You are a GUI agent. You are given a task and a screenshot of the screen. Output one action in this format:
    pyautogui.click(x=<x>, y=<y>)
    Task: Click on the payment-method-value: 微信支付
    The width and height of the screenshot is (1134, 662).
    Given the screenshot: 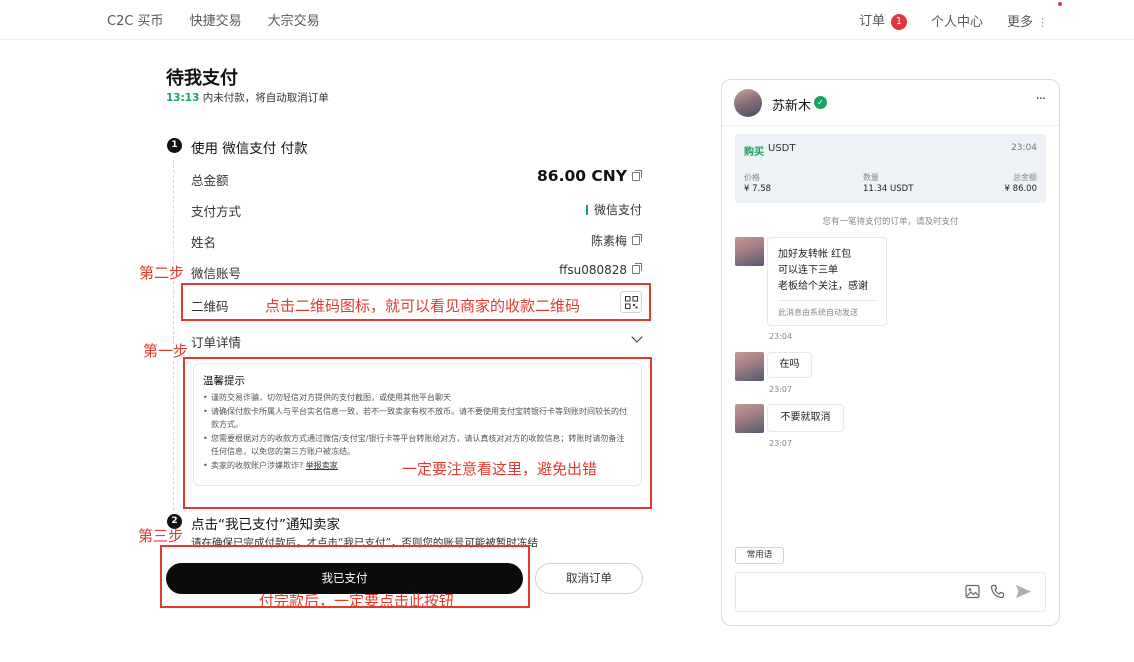 What is the action you would take?
    pyautogui.click(x=617, y=210)
    